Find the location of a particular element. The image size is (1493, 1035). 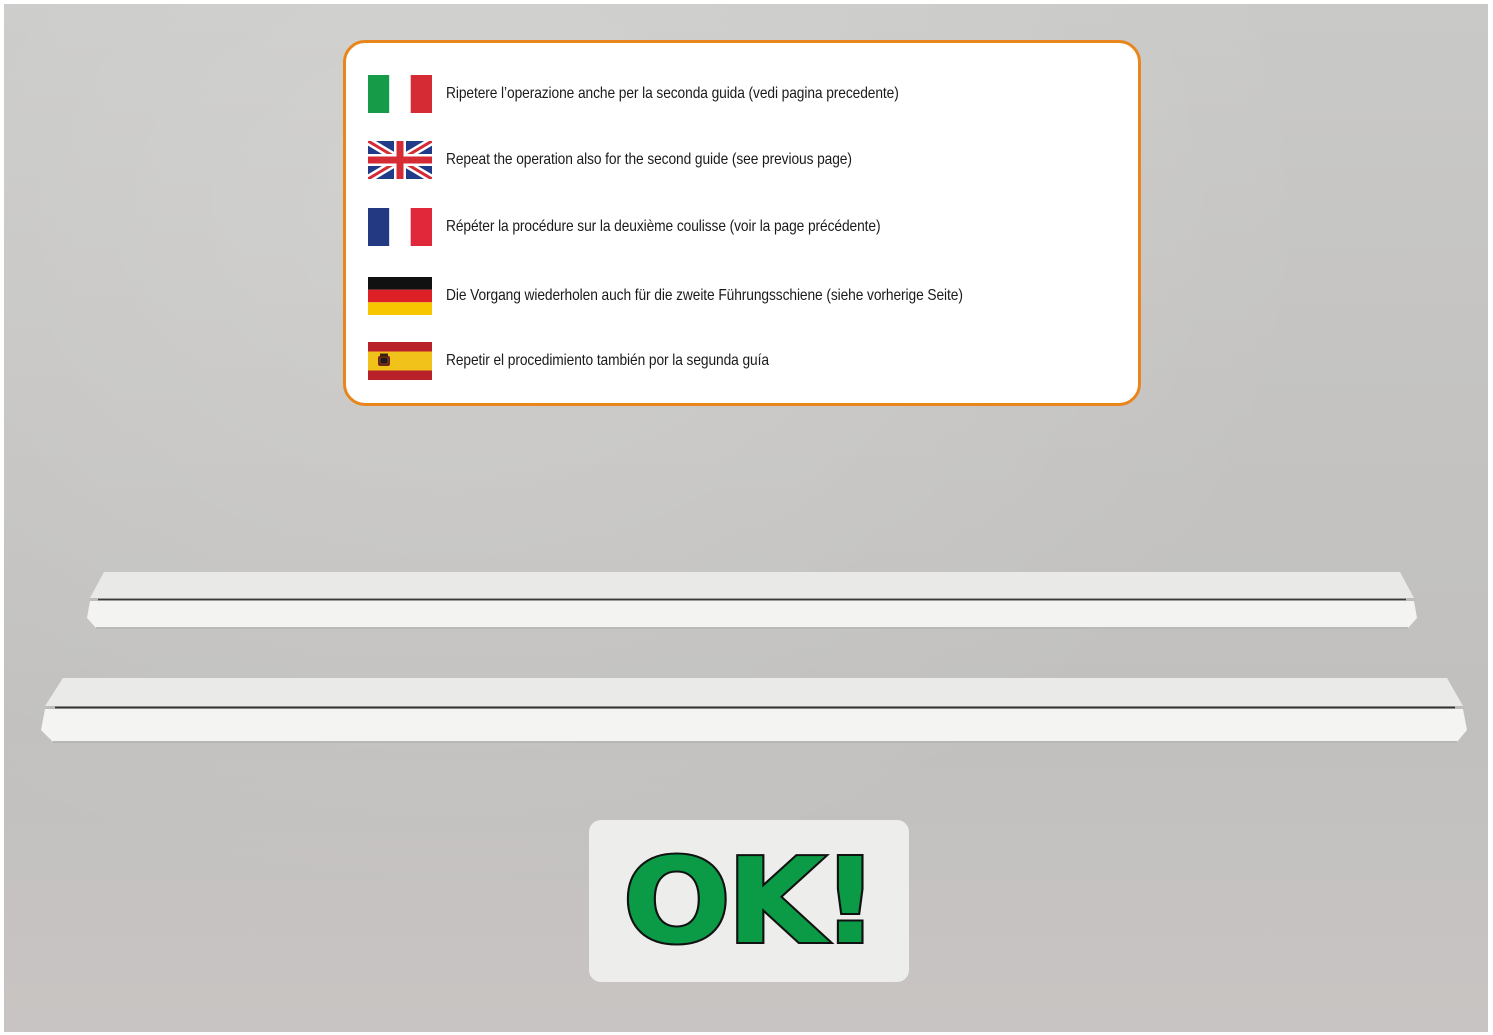

ok-status-box: OK! is located at coordinates (749, 901).